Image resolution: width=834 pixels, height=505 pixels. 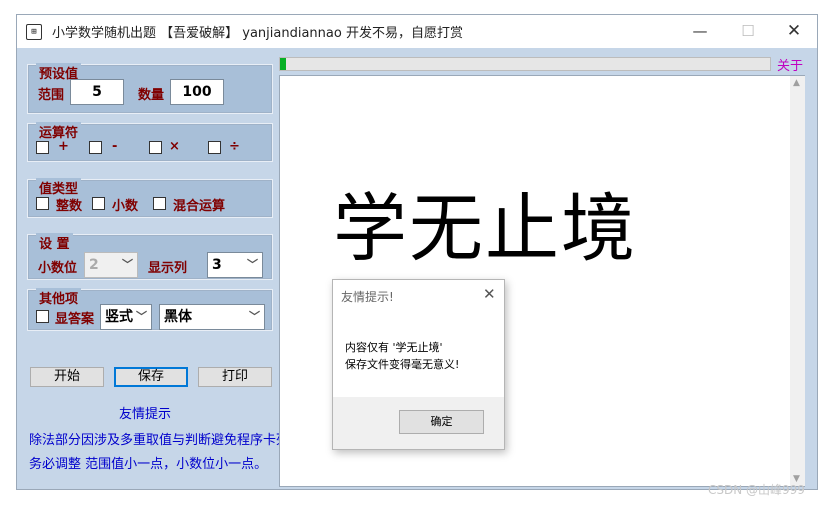 What do you see at coordinates (257, 33) in the screenshot?
I see `window-title: 小学数学随机出题 【吾爱破解】 yanjiandiannao 开发不易，自愿打赏` at bounding box center [257, 33].